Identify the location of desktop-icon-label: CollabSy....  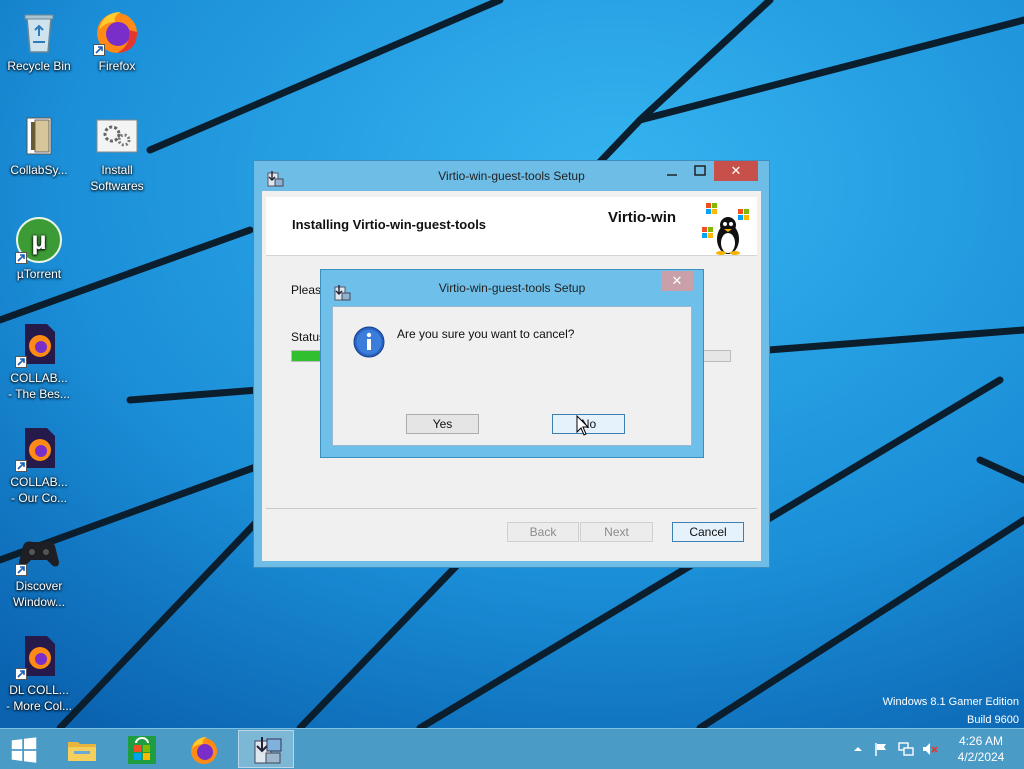
(39, 170).